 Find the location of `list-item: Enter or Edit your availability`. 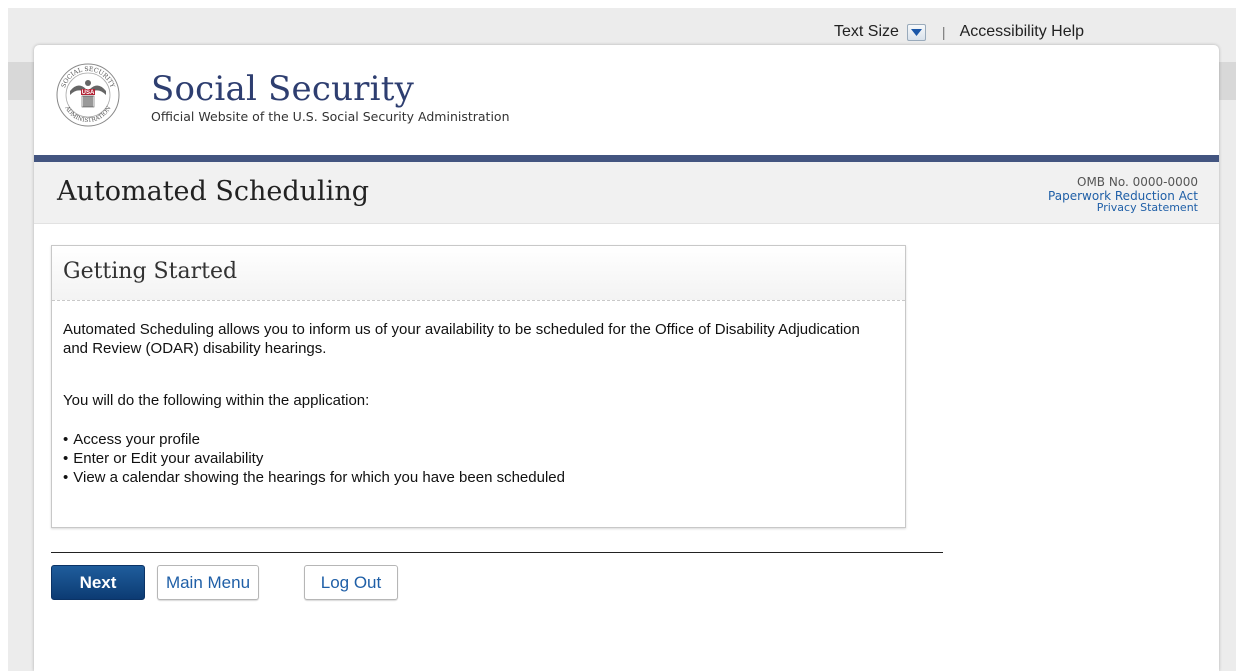

list-item: Enter or Edit your availability is located at coordinates (463, 458).